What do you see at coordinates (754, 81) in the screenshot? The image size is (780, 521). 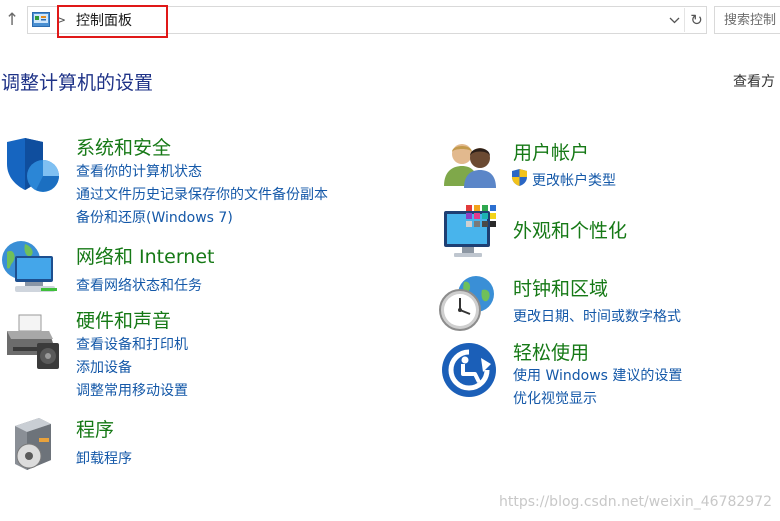 I see `view-by-label: 查看方` at bounding box center [754, 81].